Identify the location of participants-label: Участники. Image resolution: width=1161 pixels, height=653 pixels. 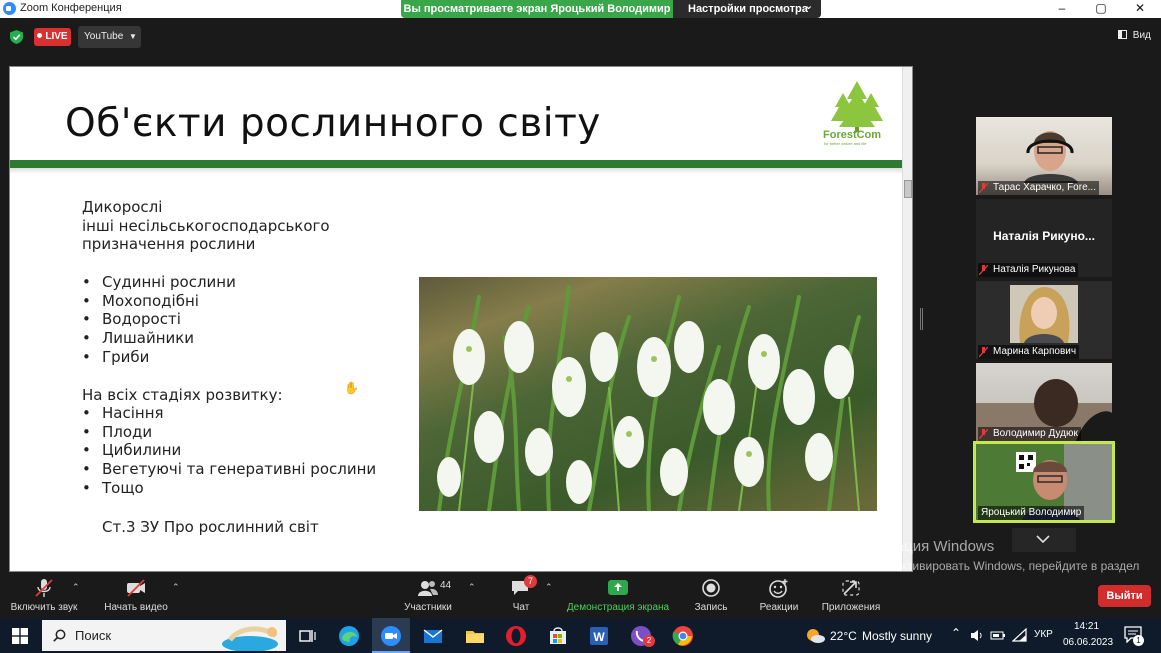
(428, 607).